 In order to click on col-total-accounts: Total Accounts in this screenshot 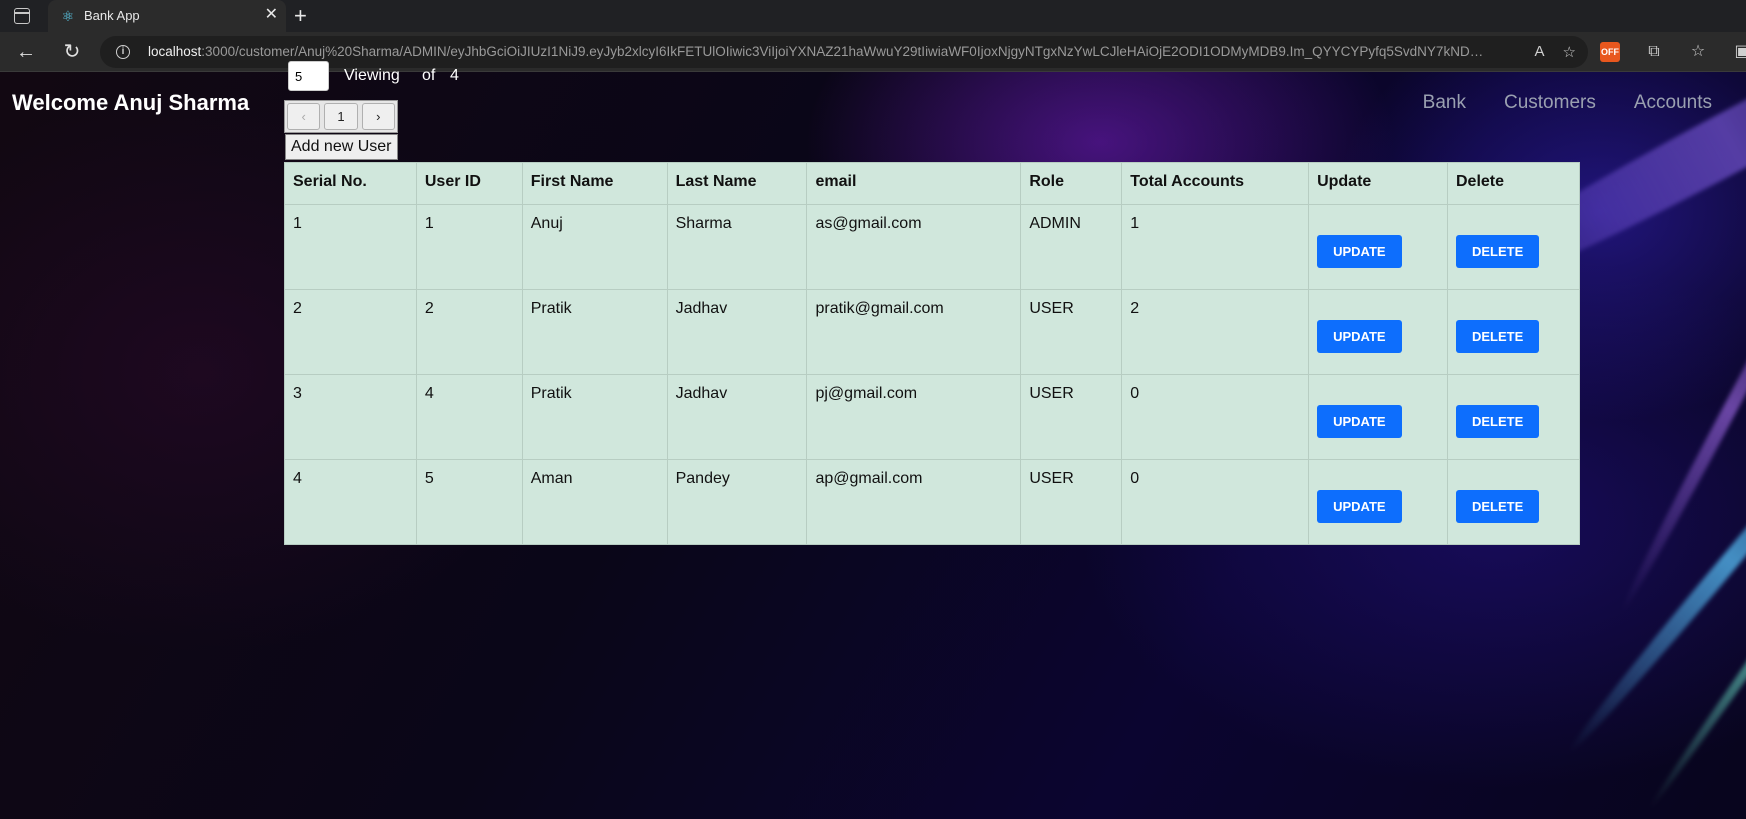, I will do `click(1215, 183)`.